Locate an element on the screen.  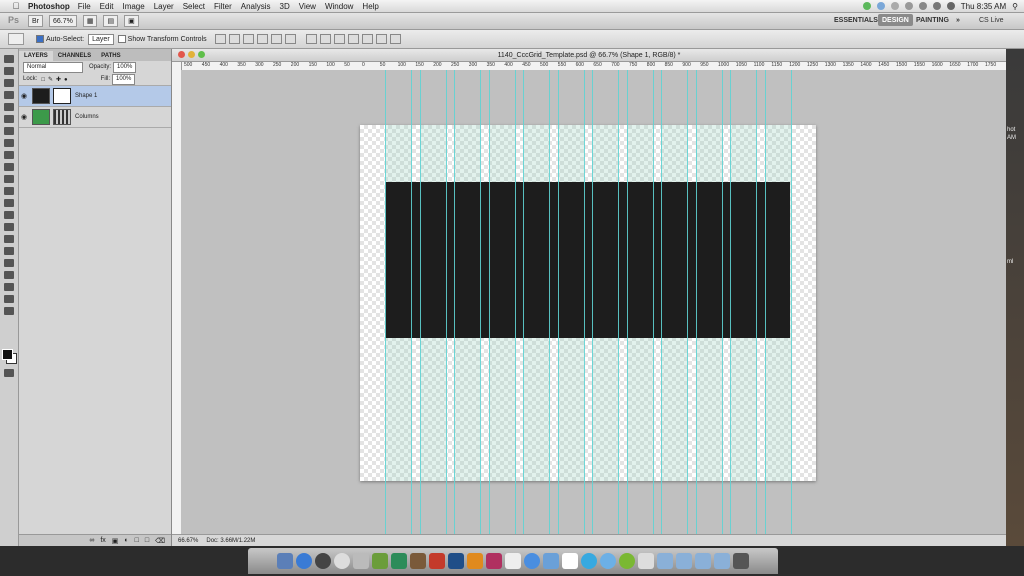
spotify-icon is located at coordinates (627, 561).